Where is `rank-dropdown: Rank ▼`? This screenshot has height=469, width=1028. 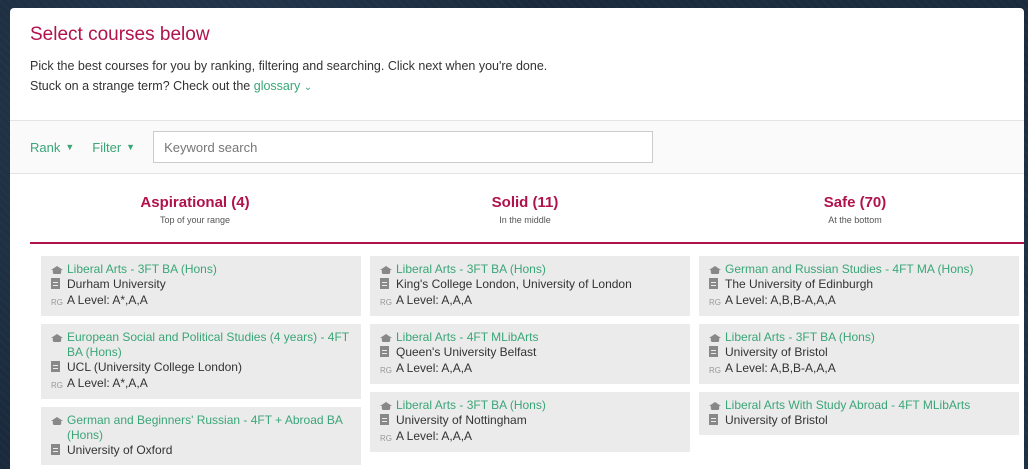
rank-dropdown: Rank ▼ is located at coordinates (52, 147).